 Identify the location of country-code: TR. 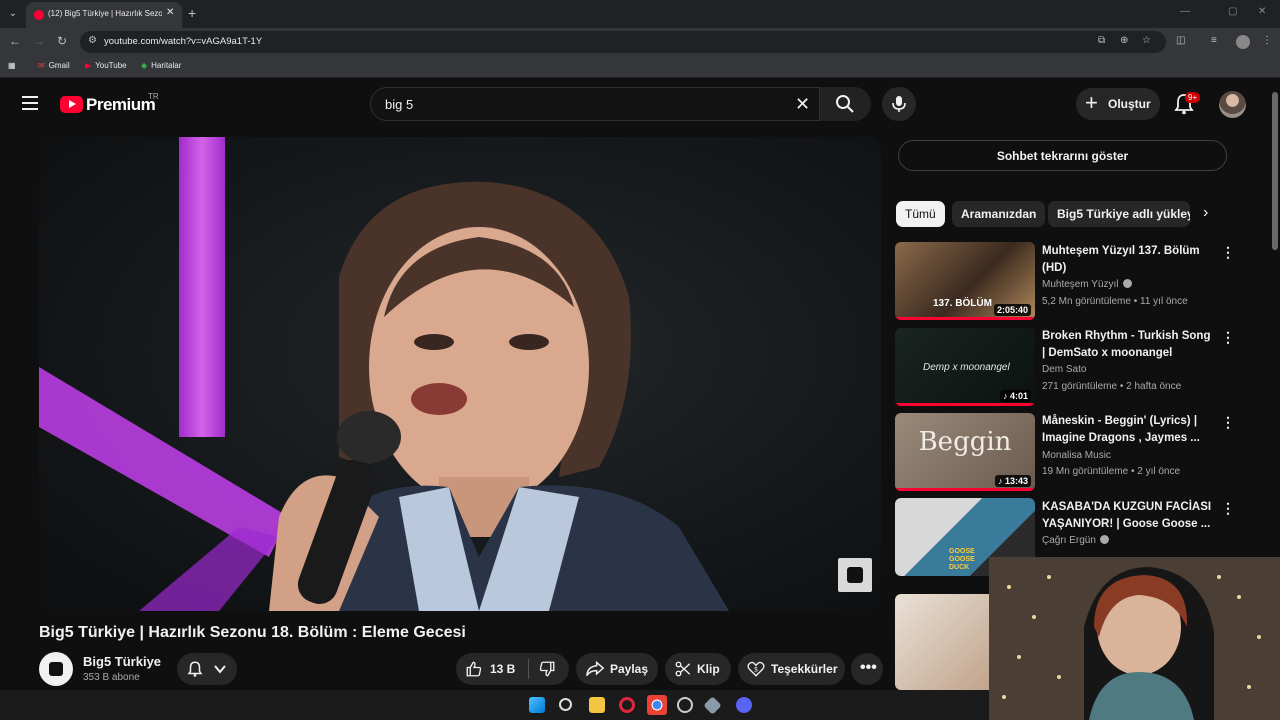
(153, 96).